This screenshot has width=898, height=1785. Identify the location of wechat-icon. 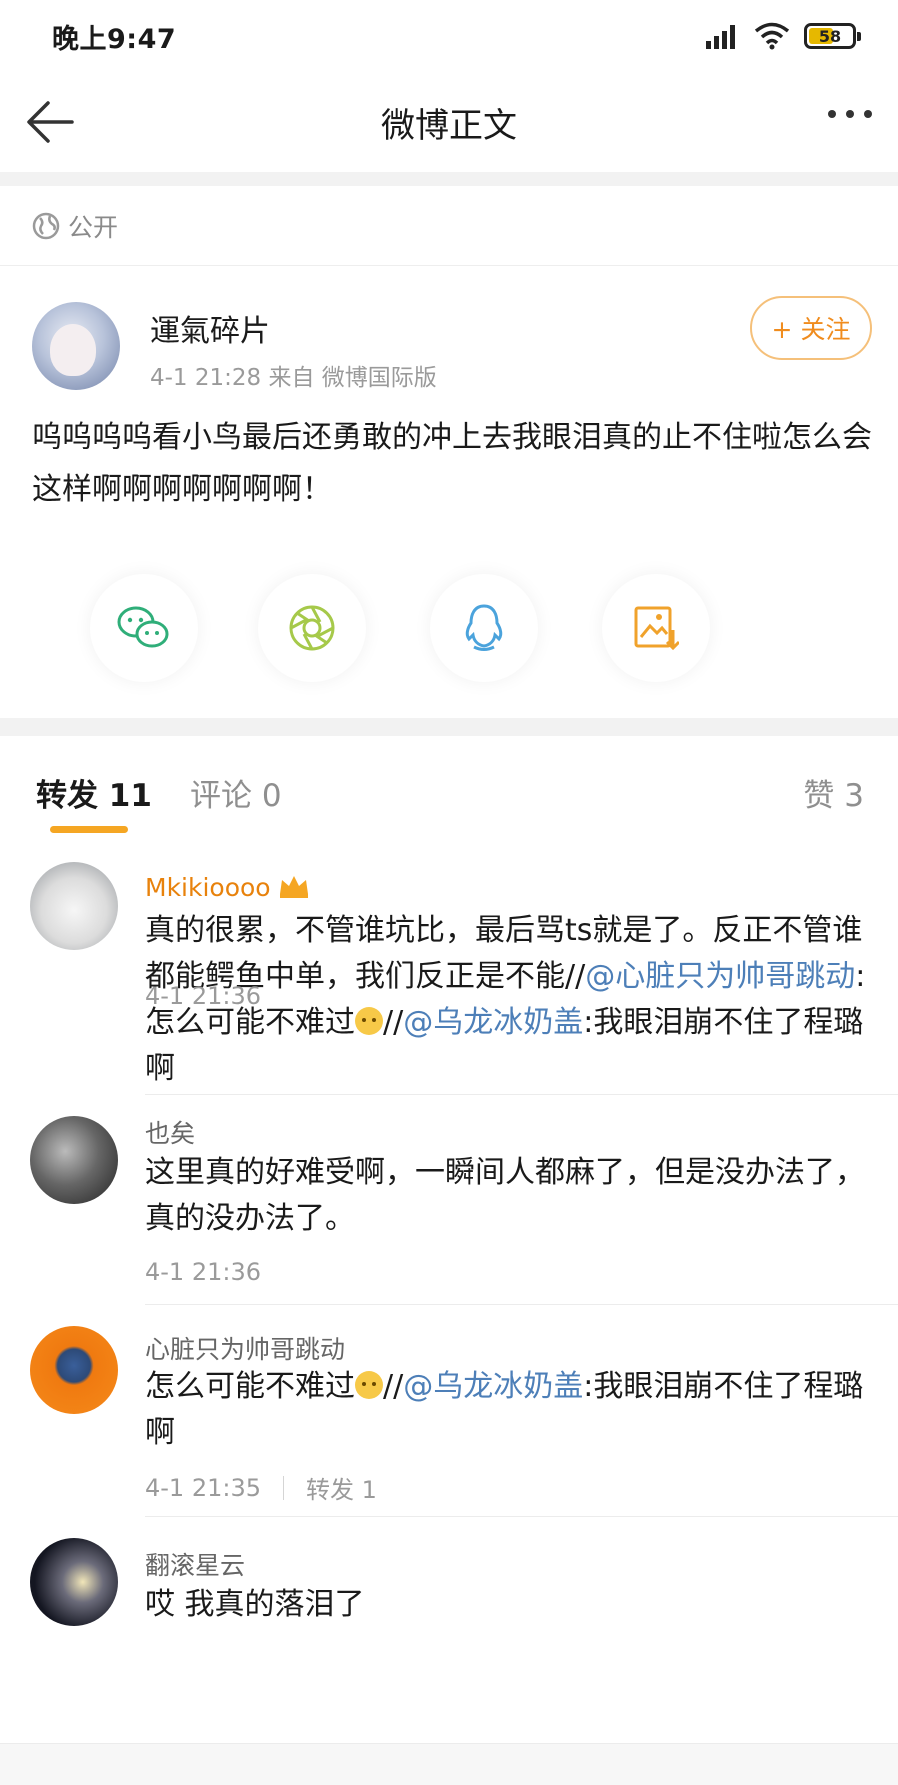
(143, 627).